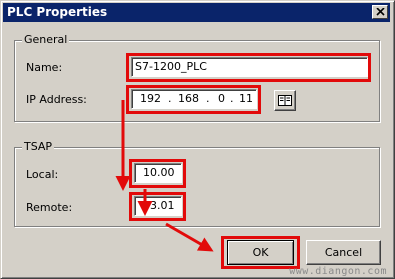 Image resolution: width=395 pixels, height=279 pixels. What do you see at coordinates (189, 237) in the screenshot?
I see `arrow-remote-to-ok` at bounding box center [189, 237].